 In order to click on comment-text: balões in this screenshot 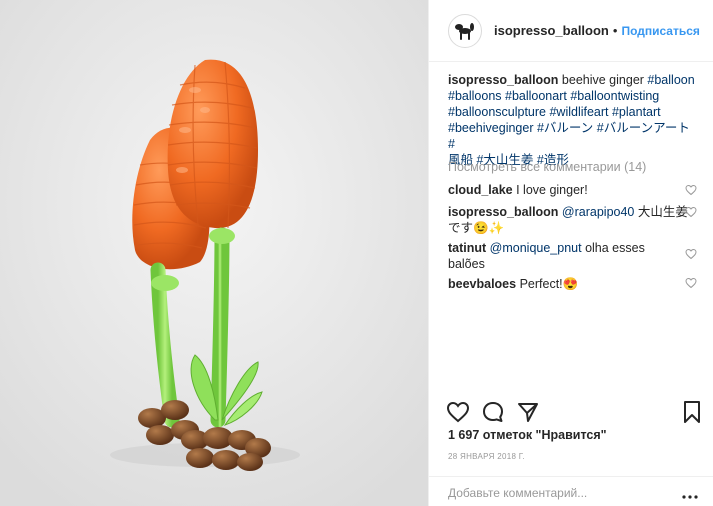, I will do `click(466, 264)`.